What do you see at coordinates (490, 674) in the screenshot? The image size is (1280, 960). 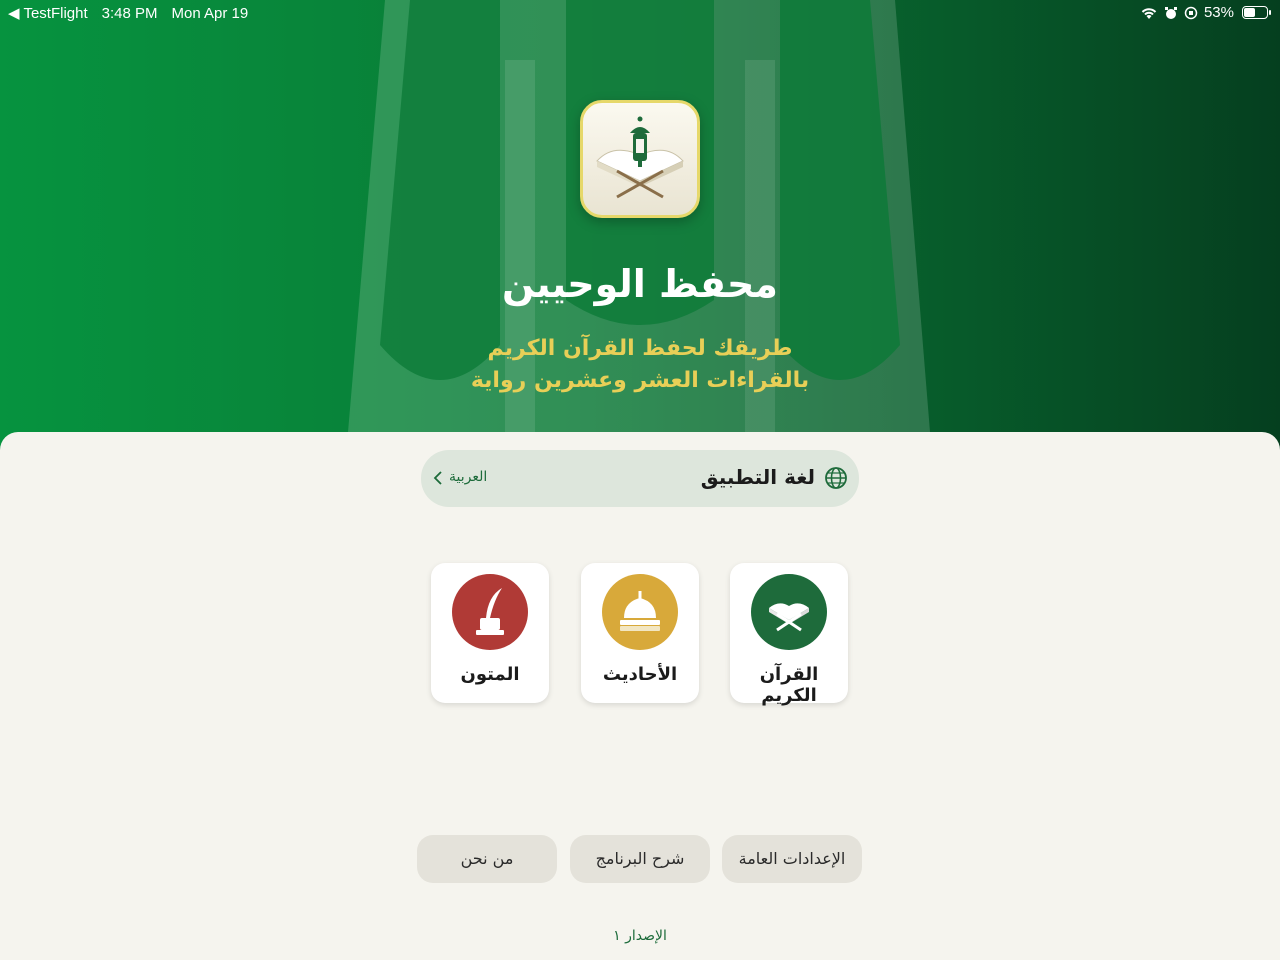 I see `card-mutun-label: المتون` at bounding box center [490, 674].